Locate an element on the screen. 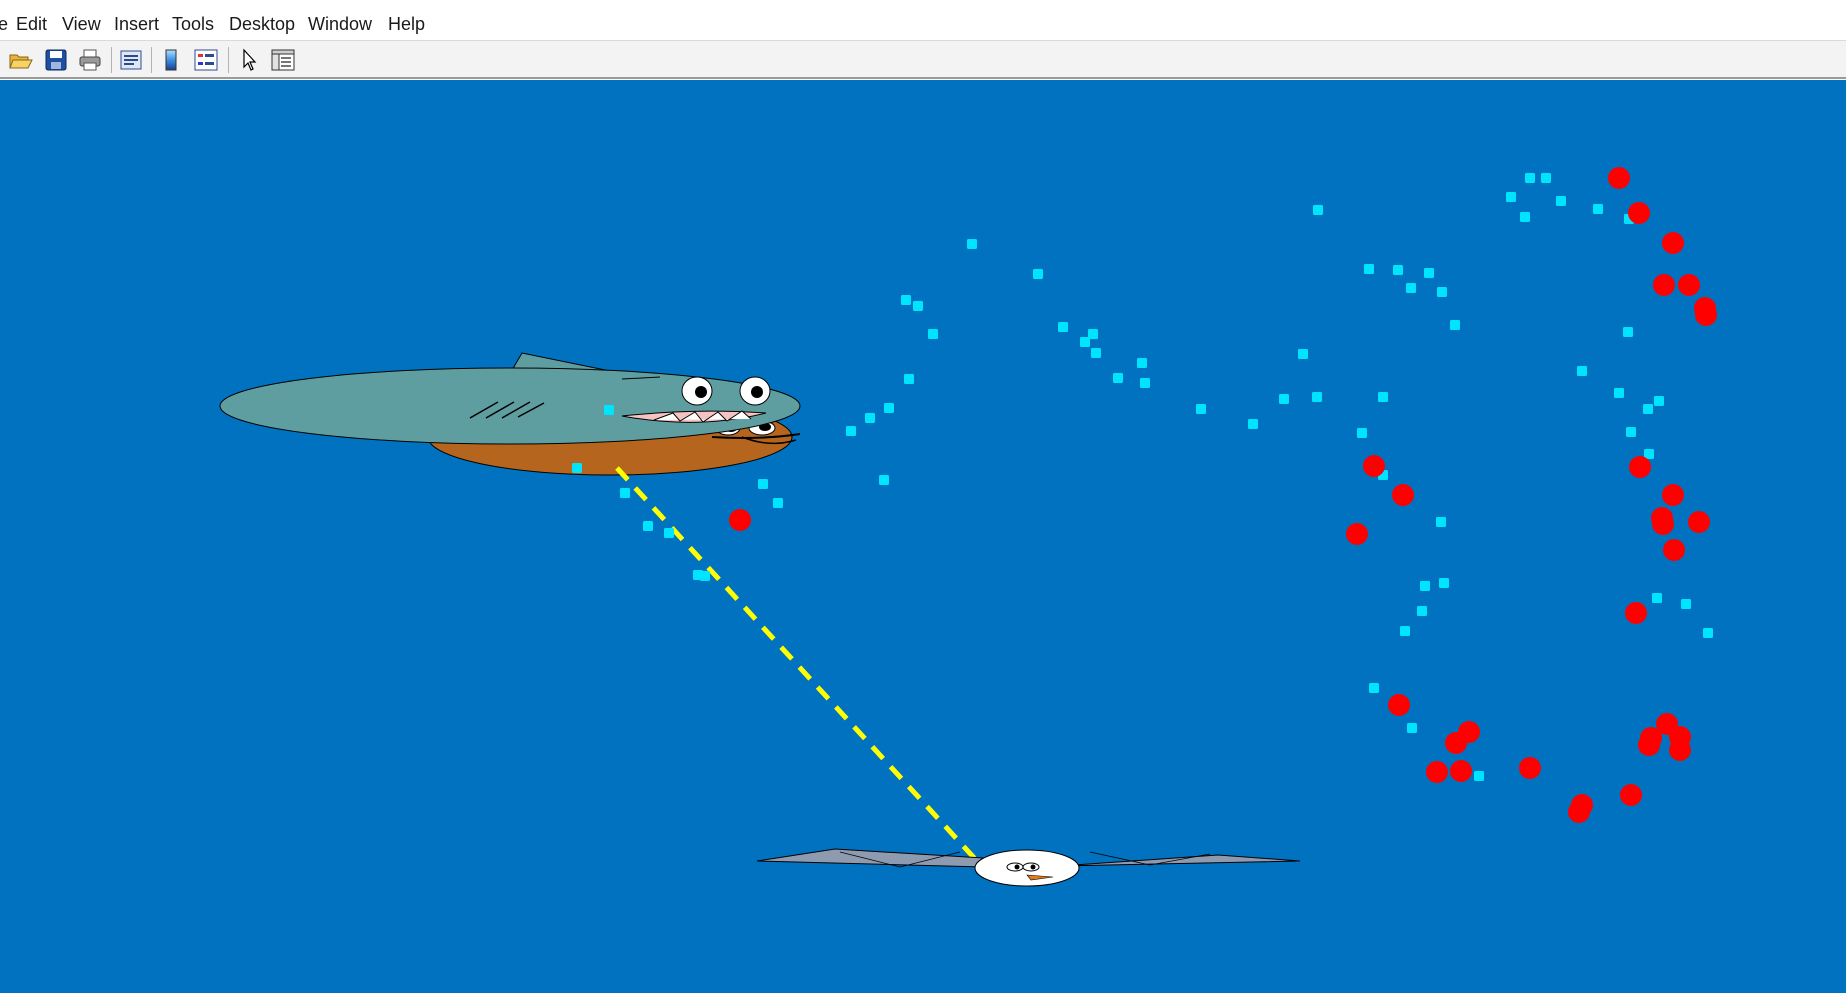 This screenshot has height=993, width=1846. menu-edit: Edit is located at coordinates (31, 24).